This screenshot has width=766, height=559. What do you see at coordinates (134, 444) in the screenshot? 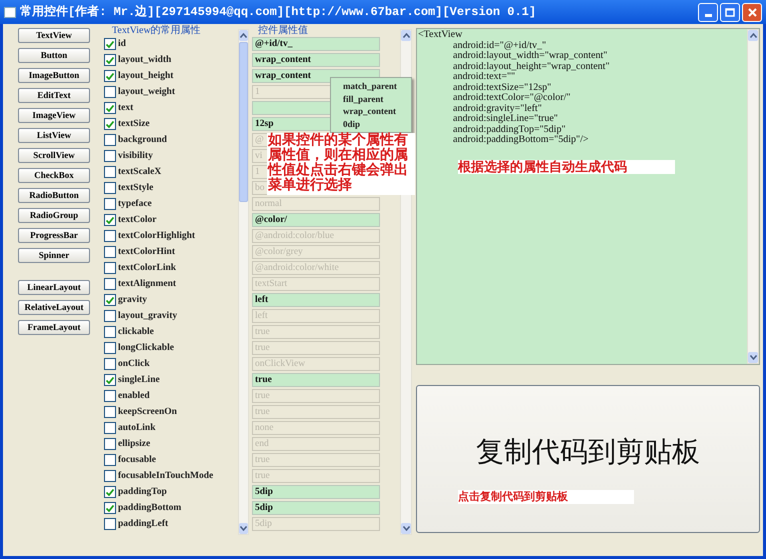
I see `property-label: ellipsize` at bounding box center [134, 444].